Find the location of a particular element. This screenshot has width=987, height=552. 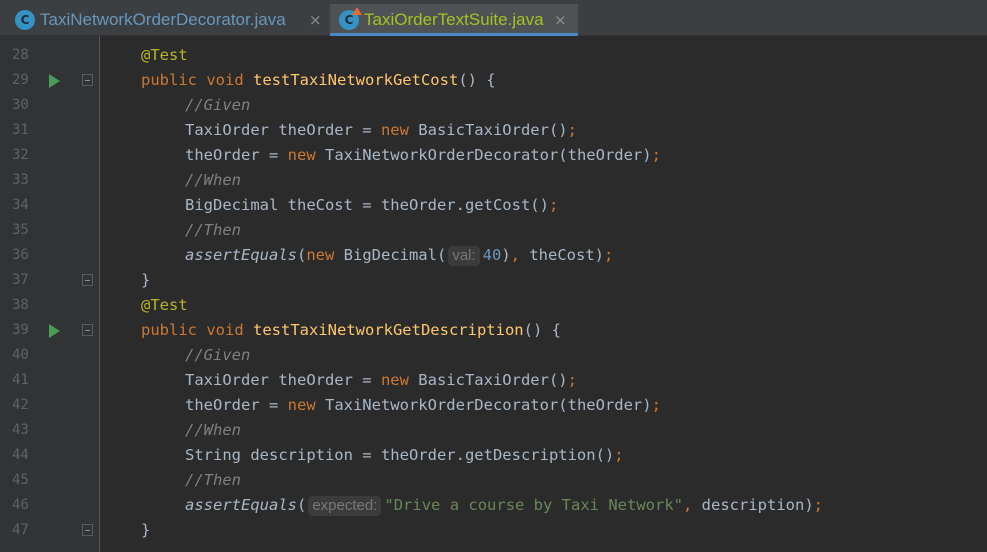

code-text: } is located at coordinates (145, 530).